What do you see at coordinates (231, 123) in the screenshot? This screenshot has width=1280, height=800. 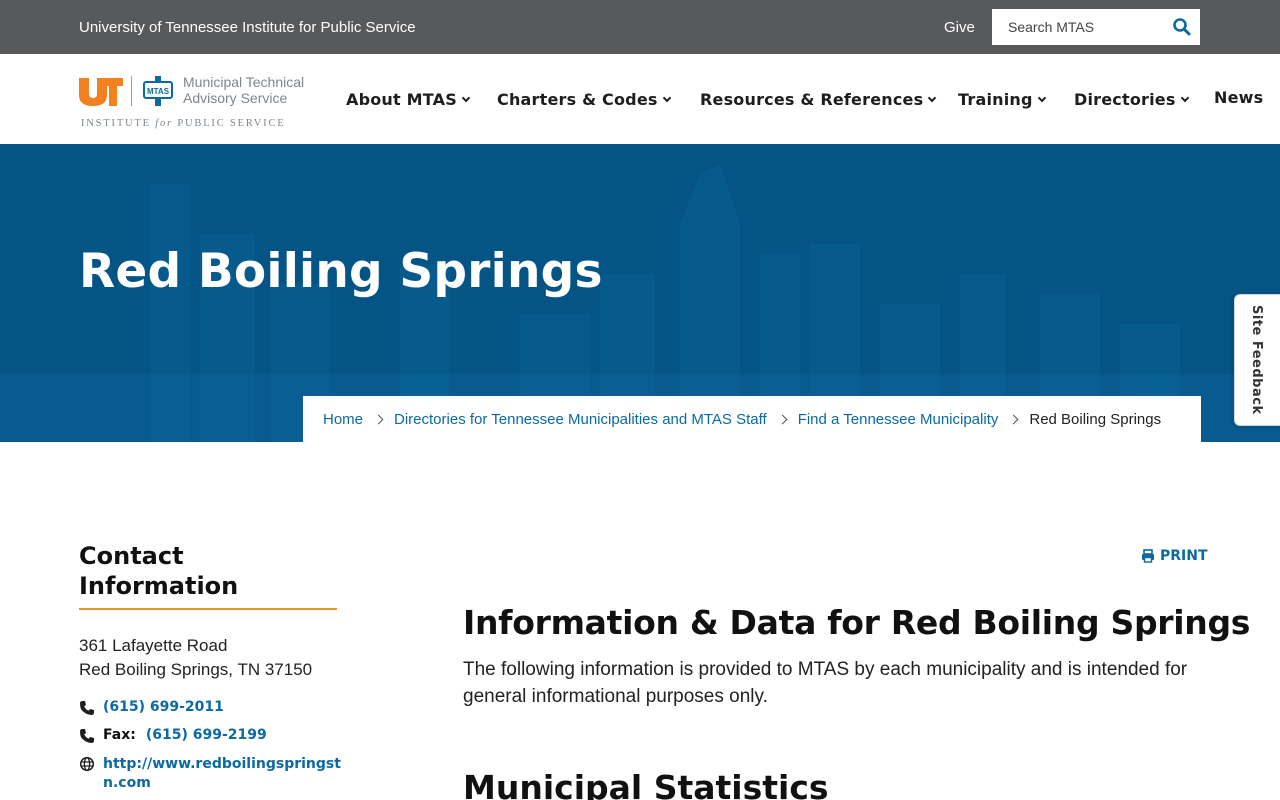 I see `logo-institute-post: PUBLIC SERVICE` at bounding box center [231, 123].